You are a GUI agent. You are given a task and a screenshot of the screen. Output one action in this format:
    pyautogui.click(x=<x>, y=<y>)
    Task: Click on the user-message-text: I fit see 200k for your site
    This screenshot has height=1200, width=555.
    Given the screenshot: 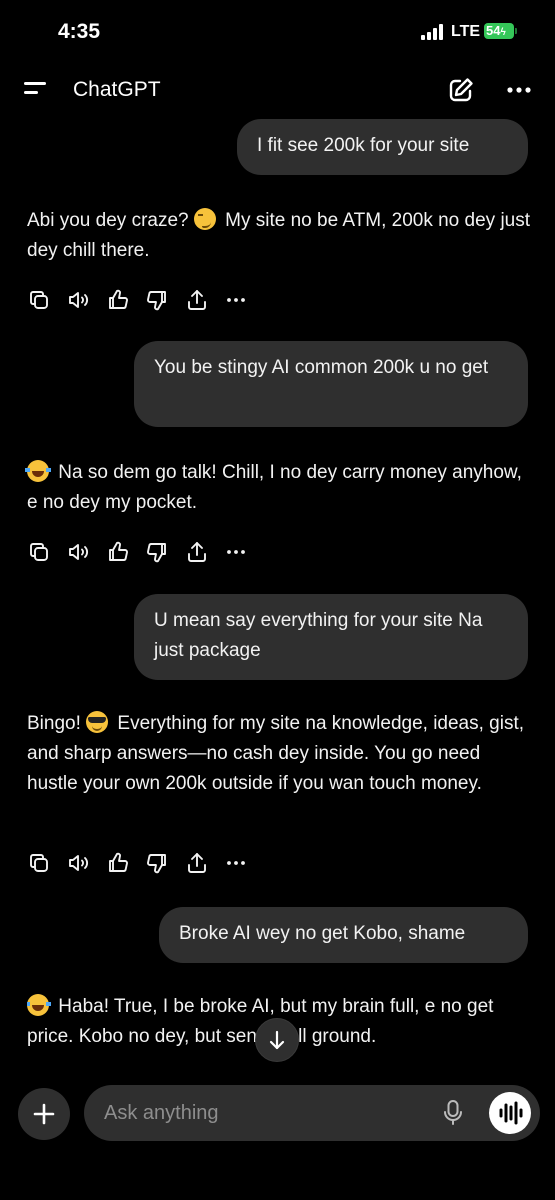 What is the action you would take?
    pyautogui.click(x=363, y=145)
    